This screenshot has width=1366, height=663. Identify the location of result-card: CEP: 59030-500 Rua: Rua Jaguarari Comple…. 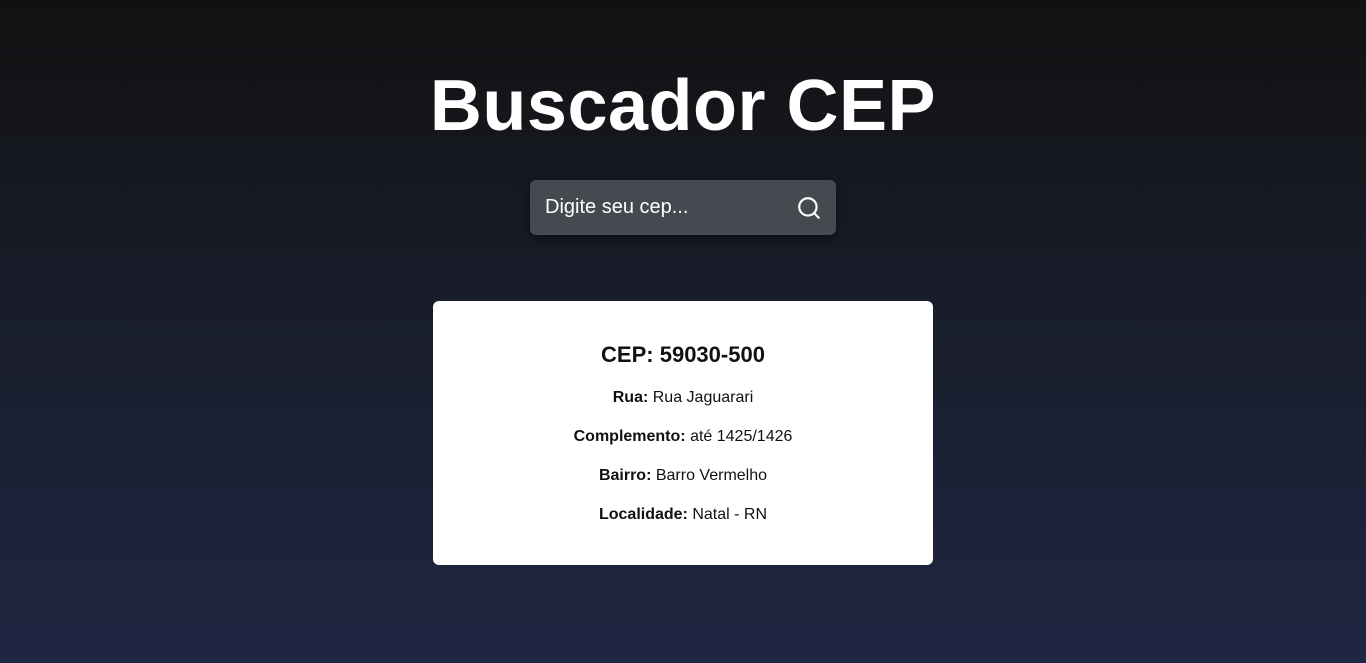
(683, 433).